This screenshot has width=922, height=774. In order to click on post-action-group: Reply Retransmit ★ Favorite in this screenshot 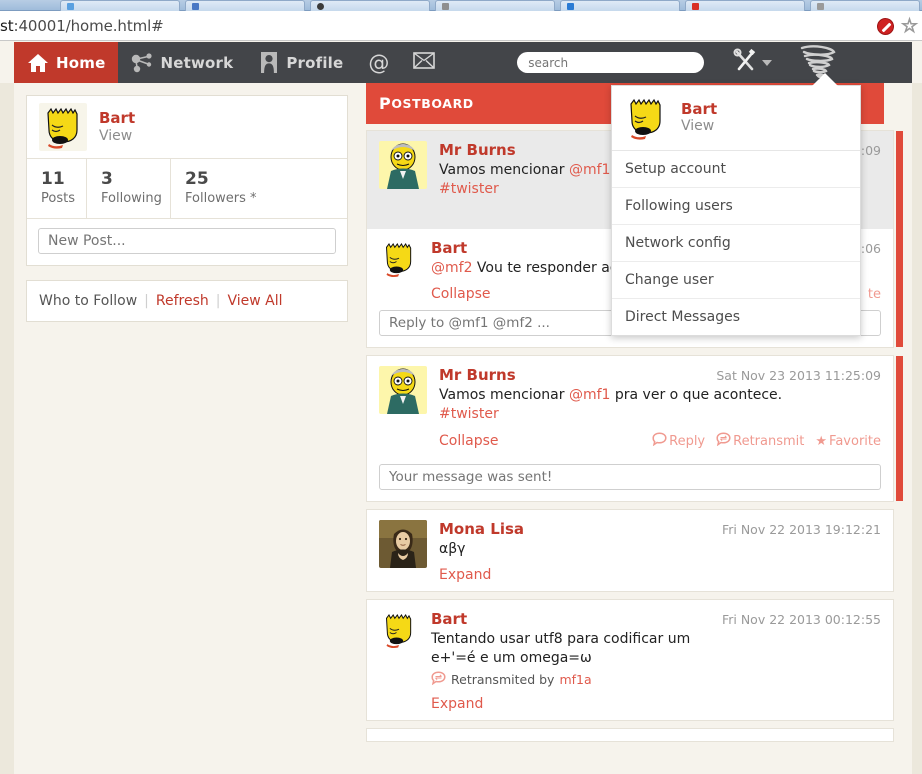, I will do `click(766, 441)`.